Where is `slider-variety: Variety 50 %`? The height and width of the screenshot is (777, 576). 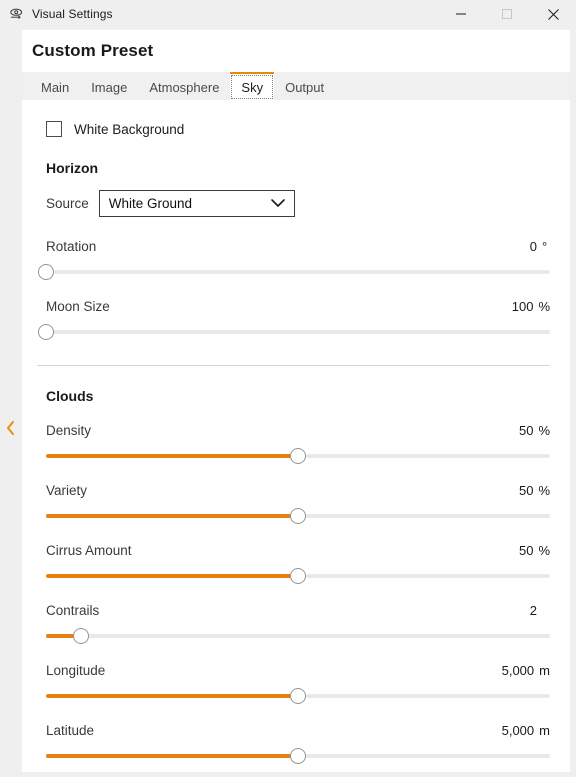
slider-variety: Variety 50 % is located at coordinates (294, 505).